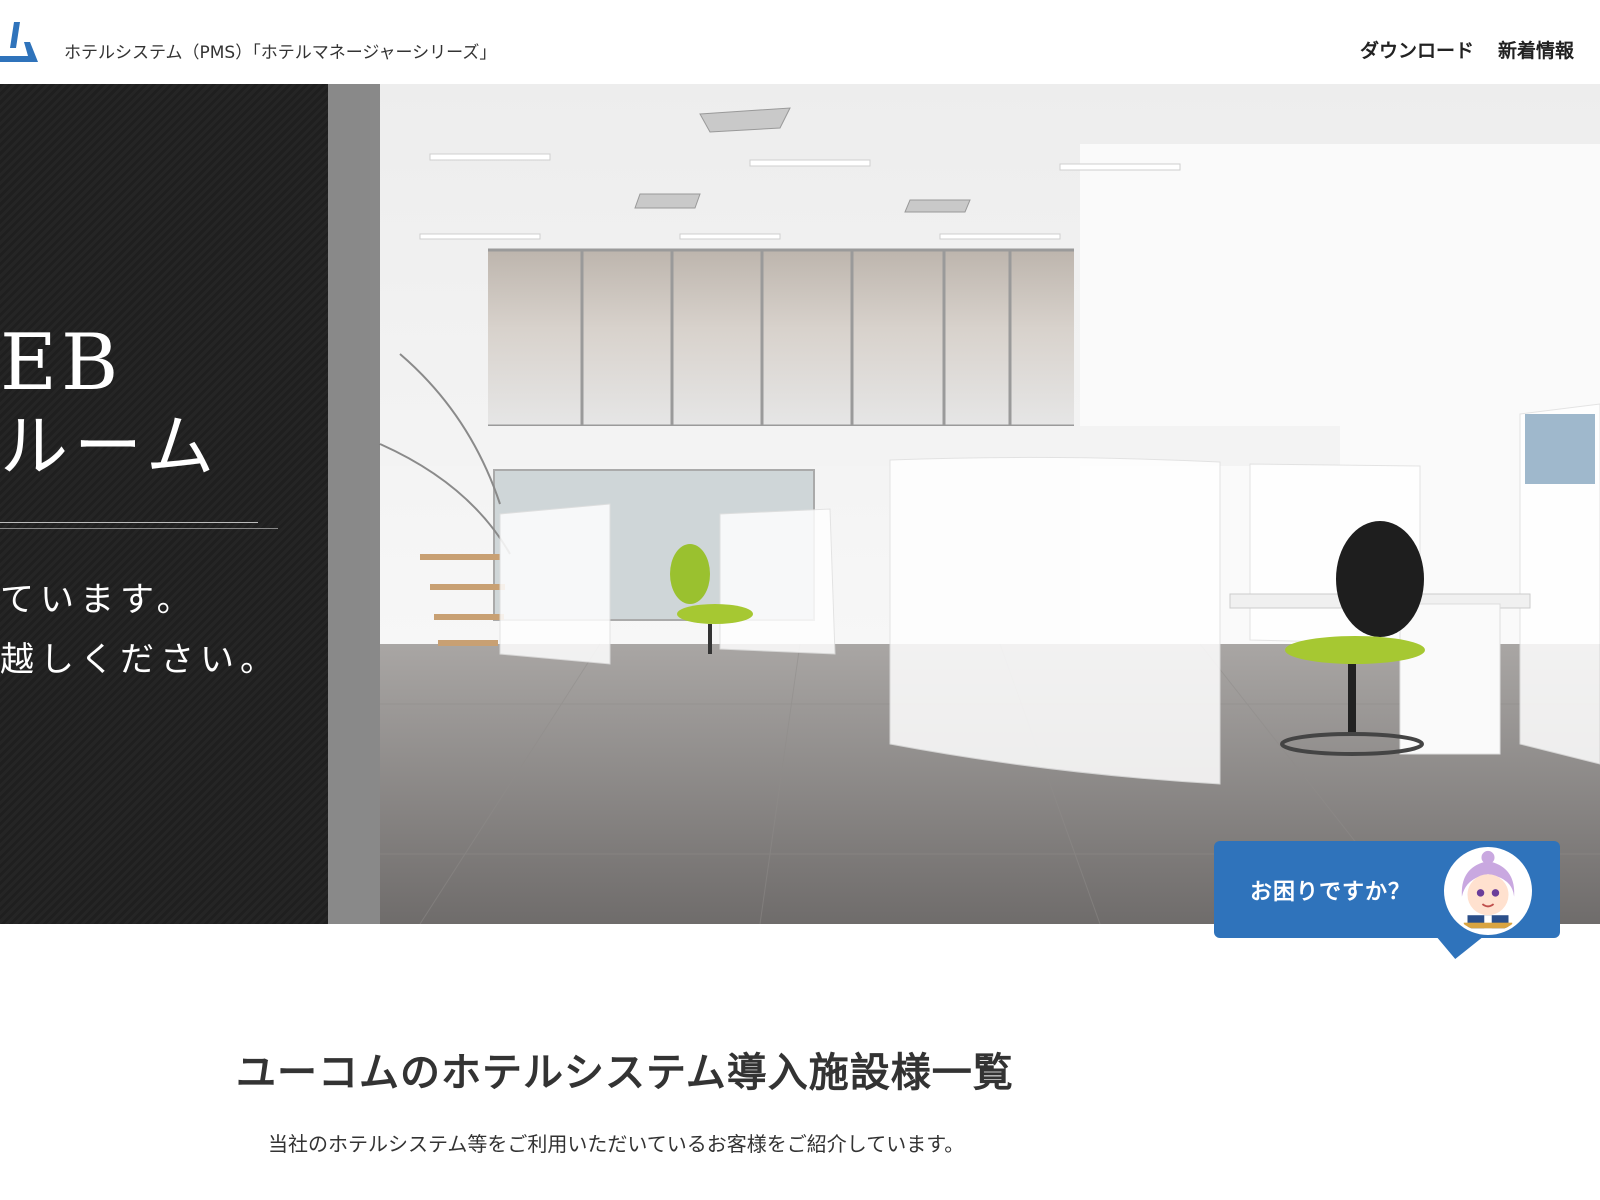  I want to click on main-nav: ダウンロード 新着情報, so click(1467, 49).